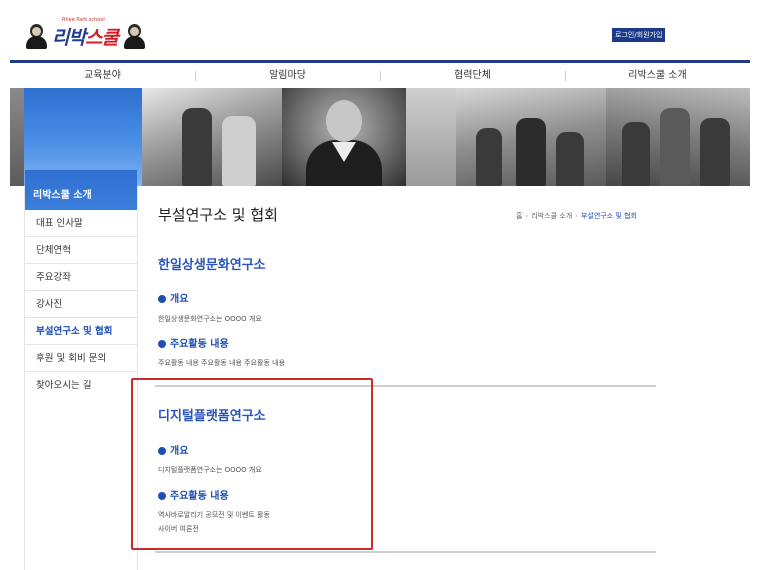 The height and width of the screenshot is (570, 774). What do you see at coordinates (608, 216) in the screenshot?
I see `breadcrumb-current: 부설연구소 및 협회` at bounding box center [608, 216].